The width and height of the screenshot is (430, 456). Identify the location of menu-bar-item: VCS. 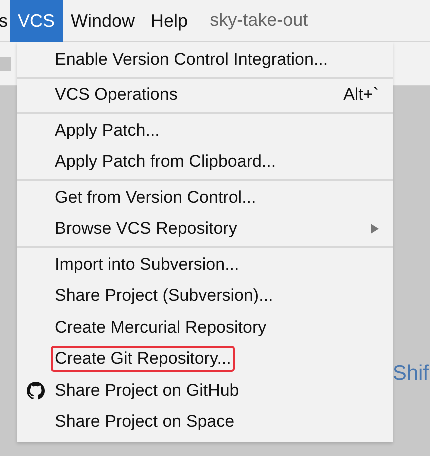
(37, 21).